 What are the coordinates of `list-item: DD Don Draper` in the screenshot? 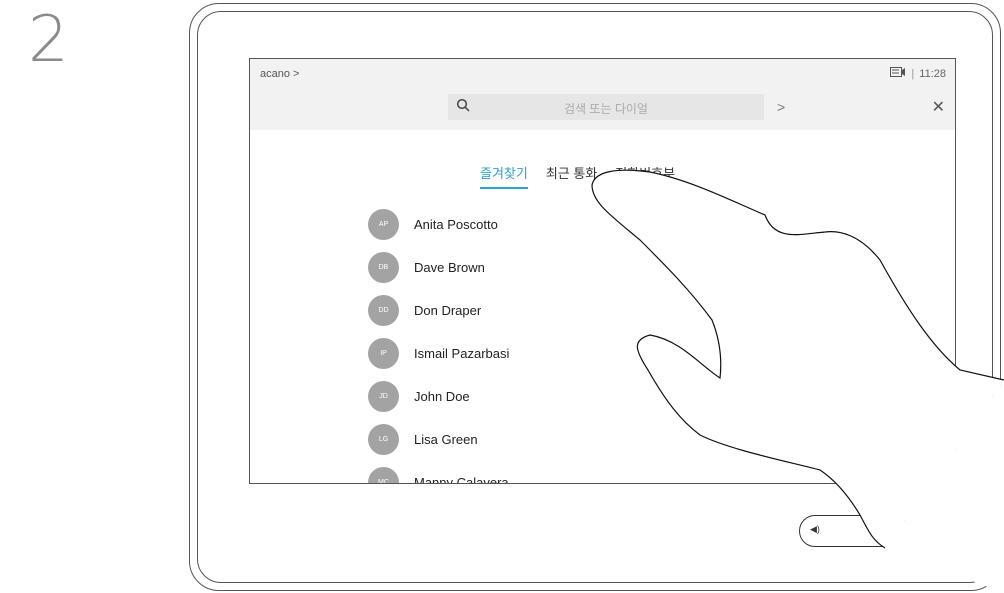 It's located at (438, 310).